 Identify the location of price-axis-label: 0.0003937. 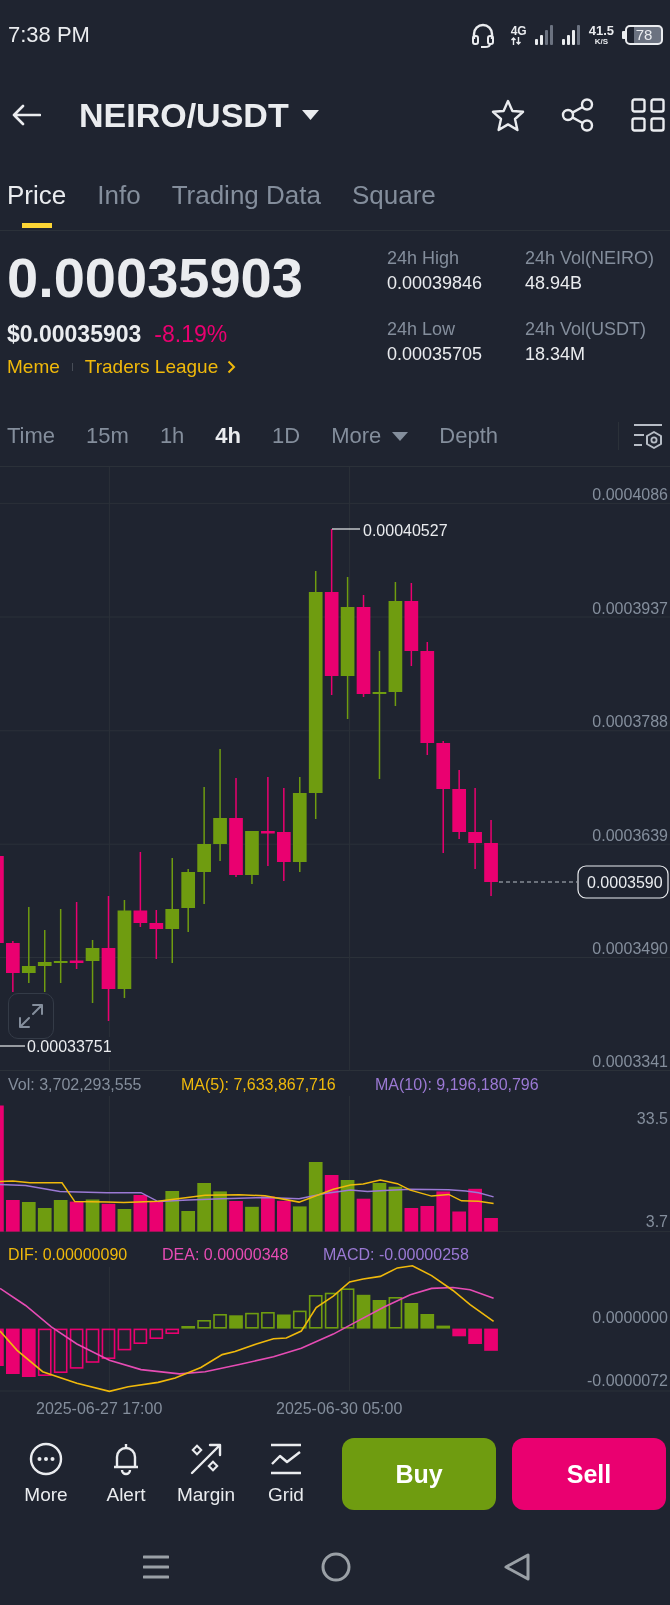
(630, 608).